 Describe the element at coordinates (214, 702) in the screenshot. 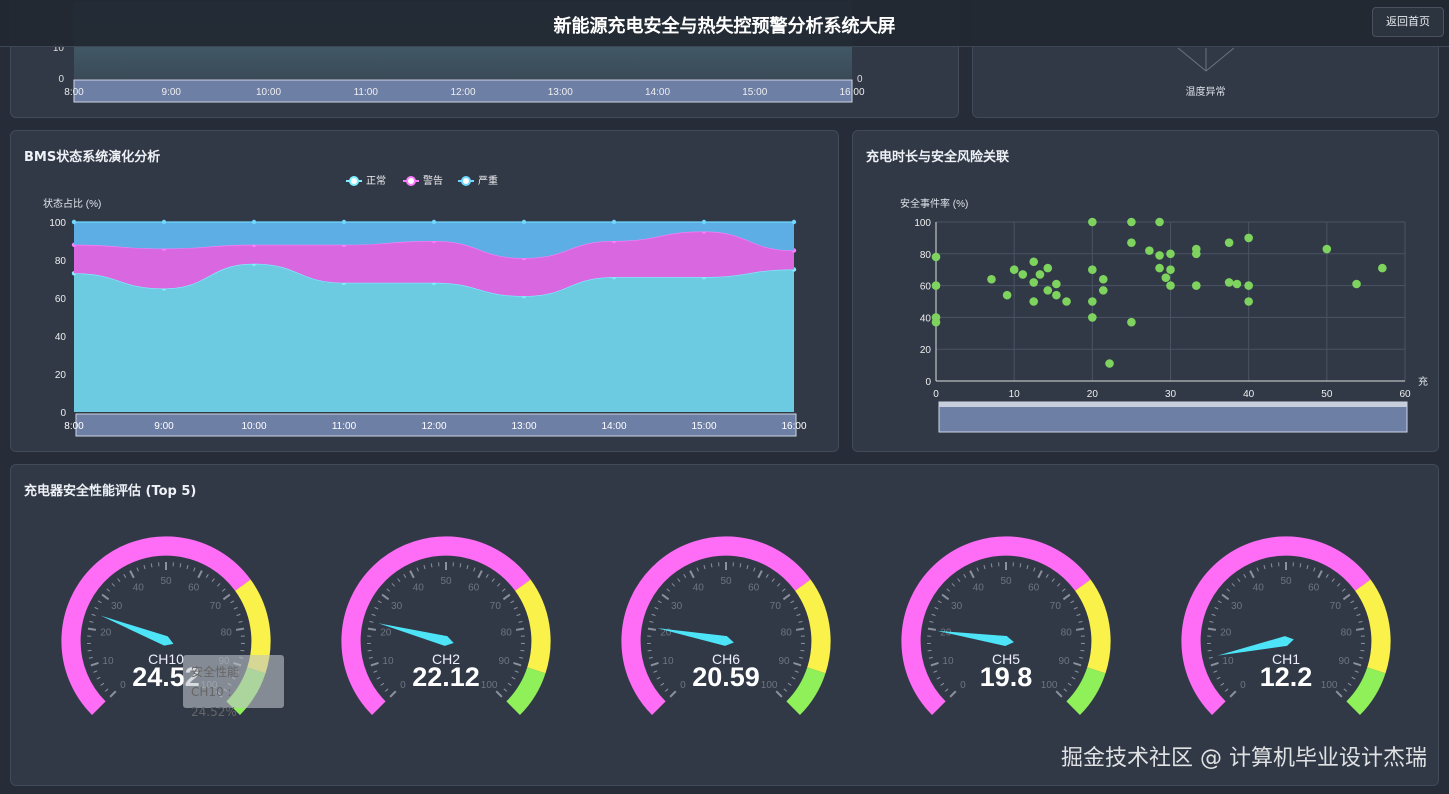

I see `tooltip-text: CH10 : 24.52%` at that location.